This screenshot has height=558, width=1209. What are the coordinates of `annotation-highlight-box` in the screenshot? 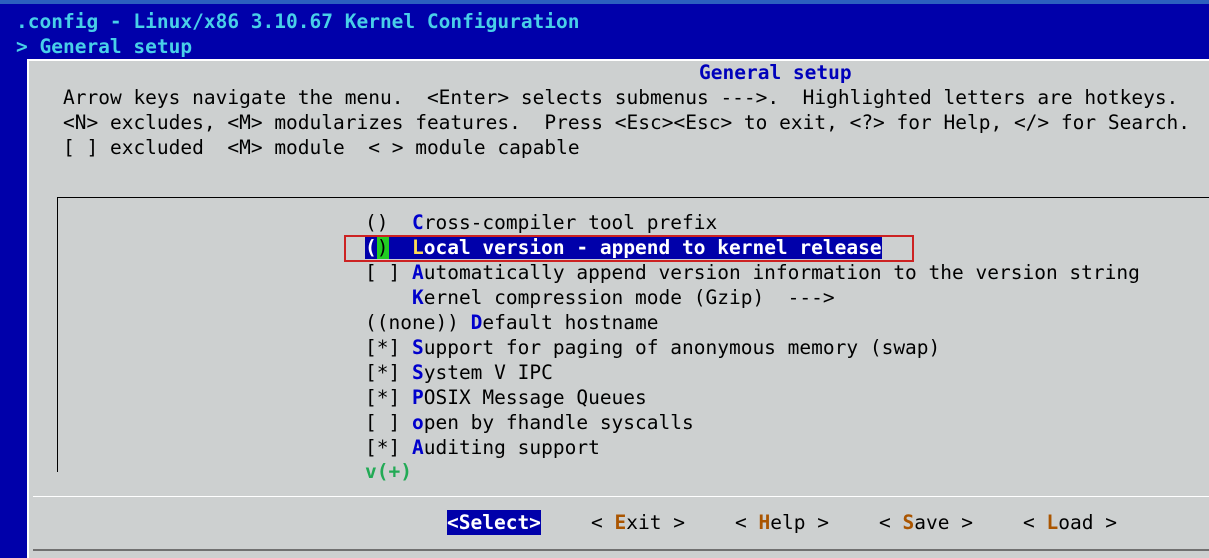 It's located at (629, 248).